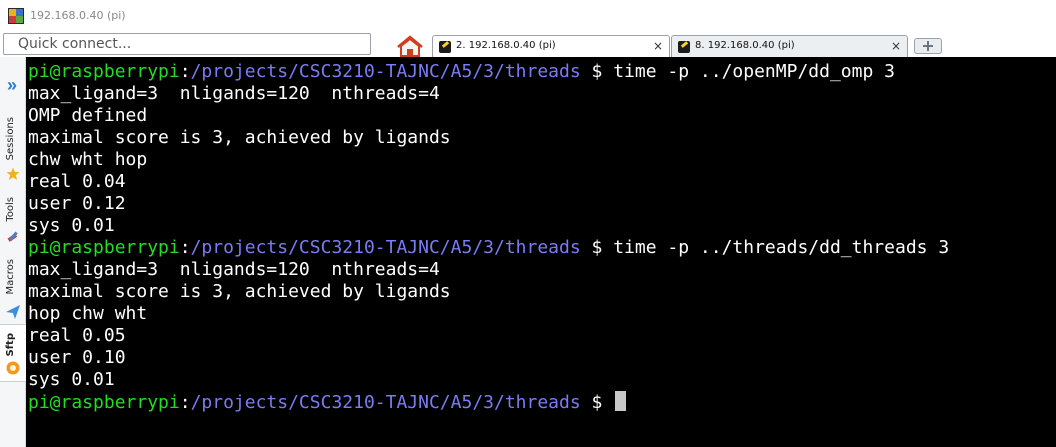  Describe the element at coordinates (16, 16) in the screenshot. I see `mobaxterm-app-icon` at that location.